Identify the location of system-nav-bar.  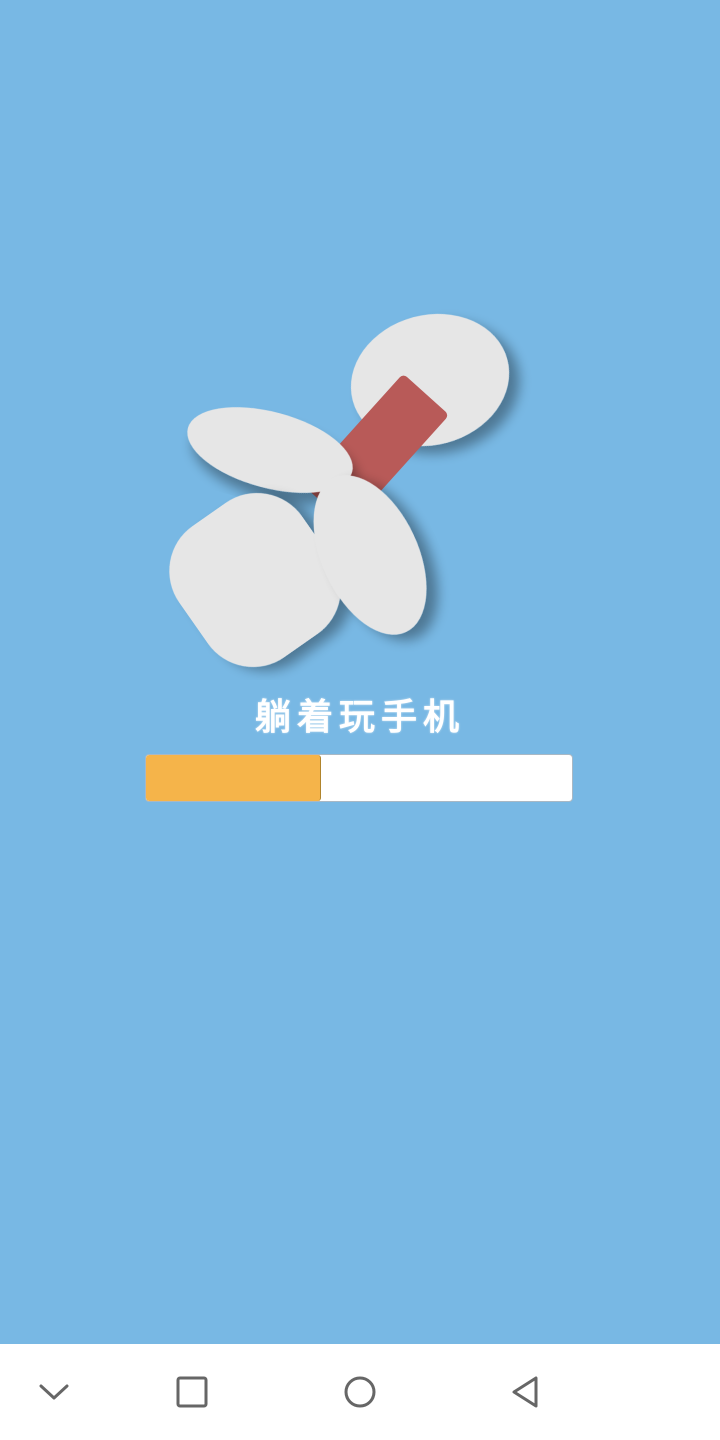
(360, 1392).